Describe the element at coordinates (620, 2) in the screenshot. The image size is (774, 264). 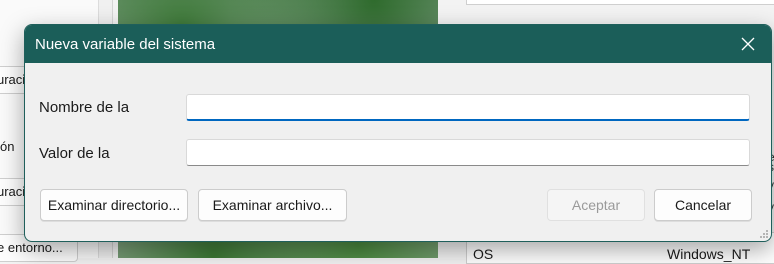
I see `background-list-top` at that location.